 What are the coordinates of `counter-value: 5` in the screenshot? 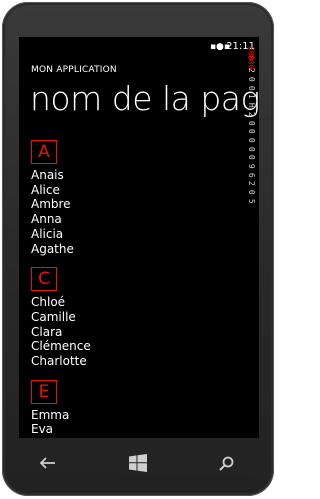 It's located at (251, 201).